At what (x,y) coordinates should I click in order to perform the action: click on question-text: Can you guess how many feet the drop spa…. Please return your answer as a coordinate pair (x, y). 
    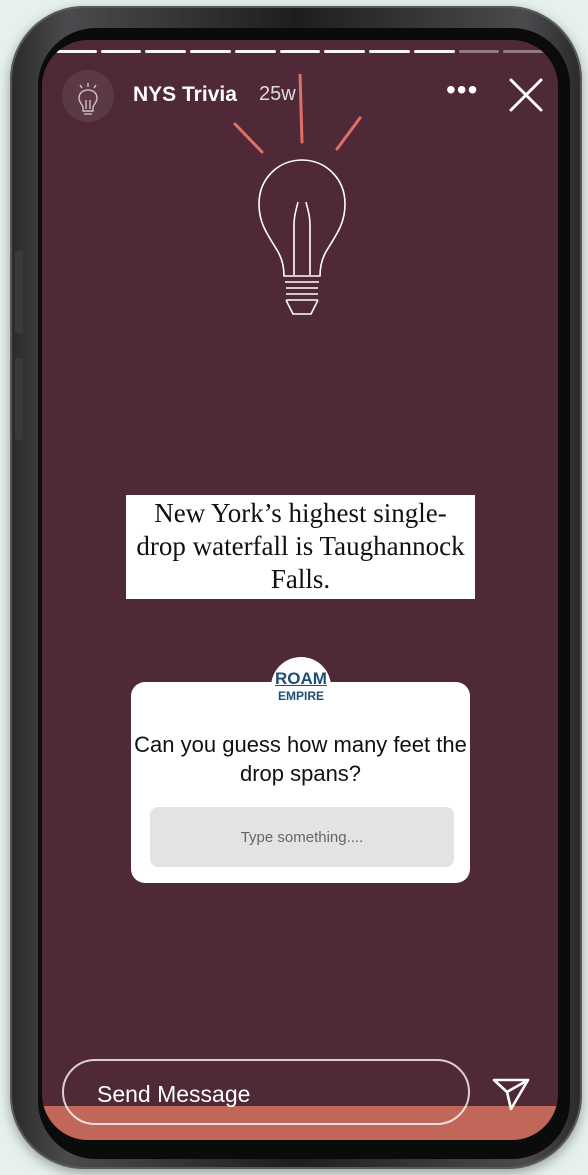
    Looking at the image, I should click on (300, 759).